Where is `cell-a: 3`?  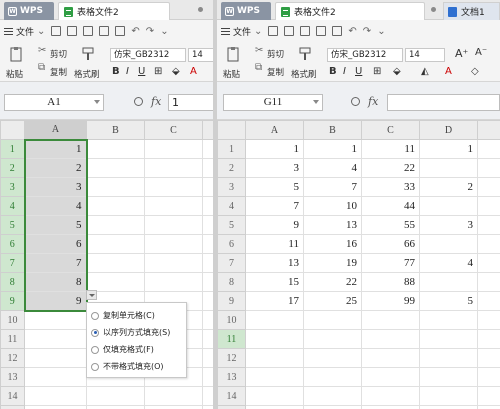 cell-a: 3 is located at coordinates (55, 187).